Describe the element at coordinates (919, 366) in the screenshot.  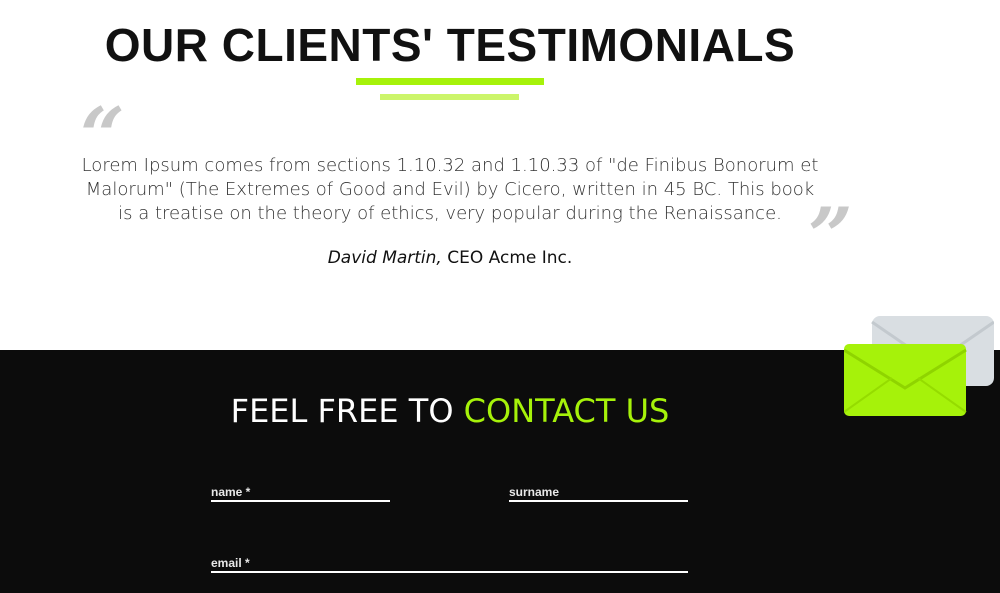
I see `envelope-icon` at that location.